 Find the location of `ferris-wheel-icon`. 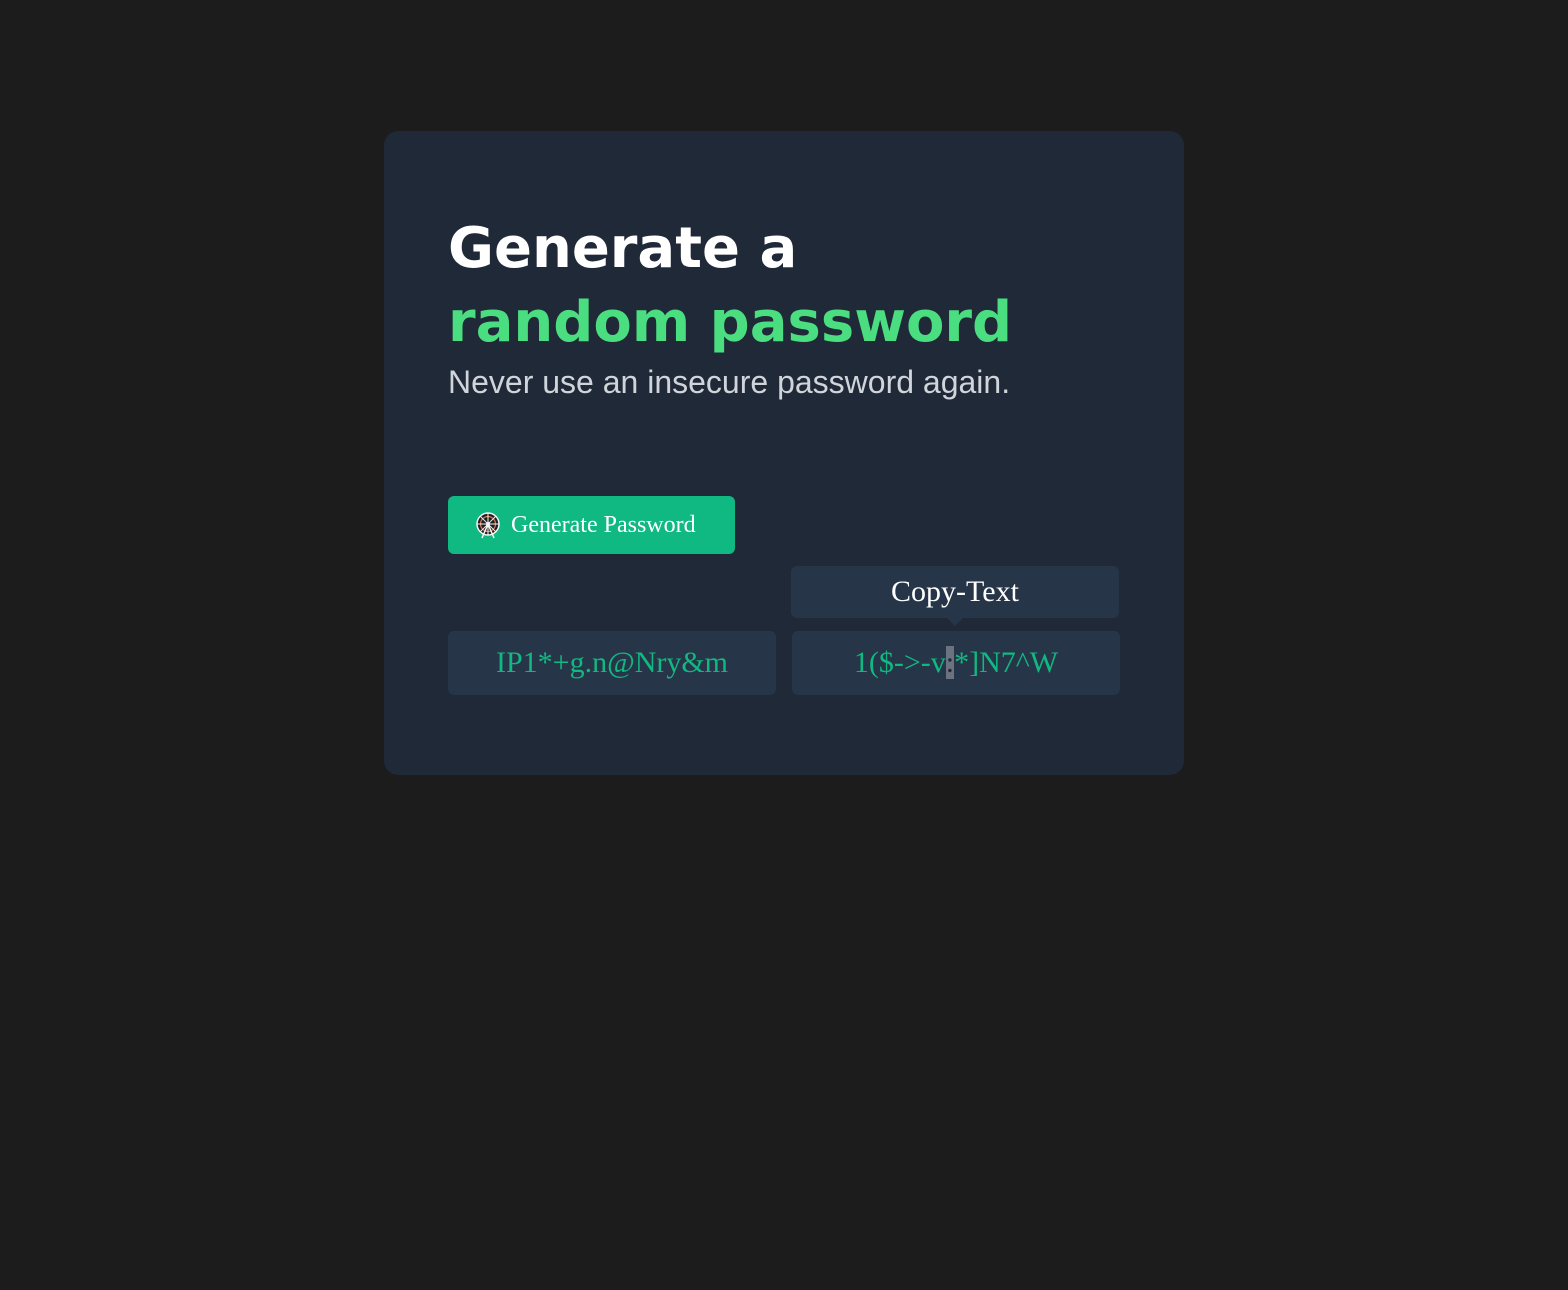

ferris-wheel-icon is located at coordinates (488, 525).